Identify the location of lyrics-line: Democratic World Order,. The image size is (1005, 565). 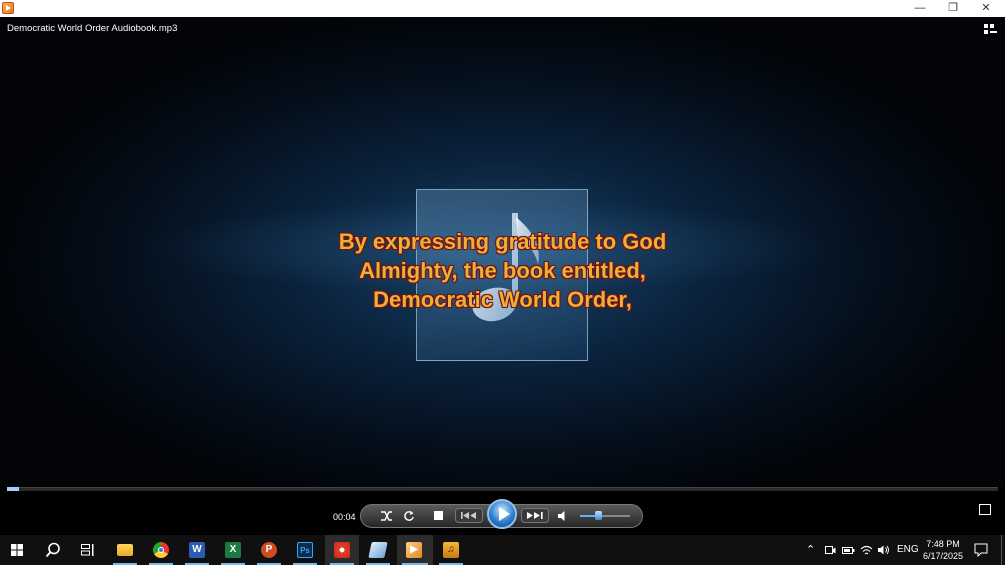
(502, 299).